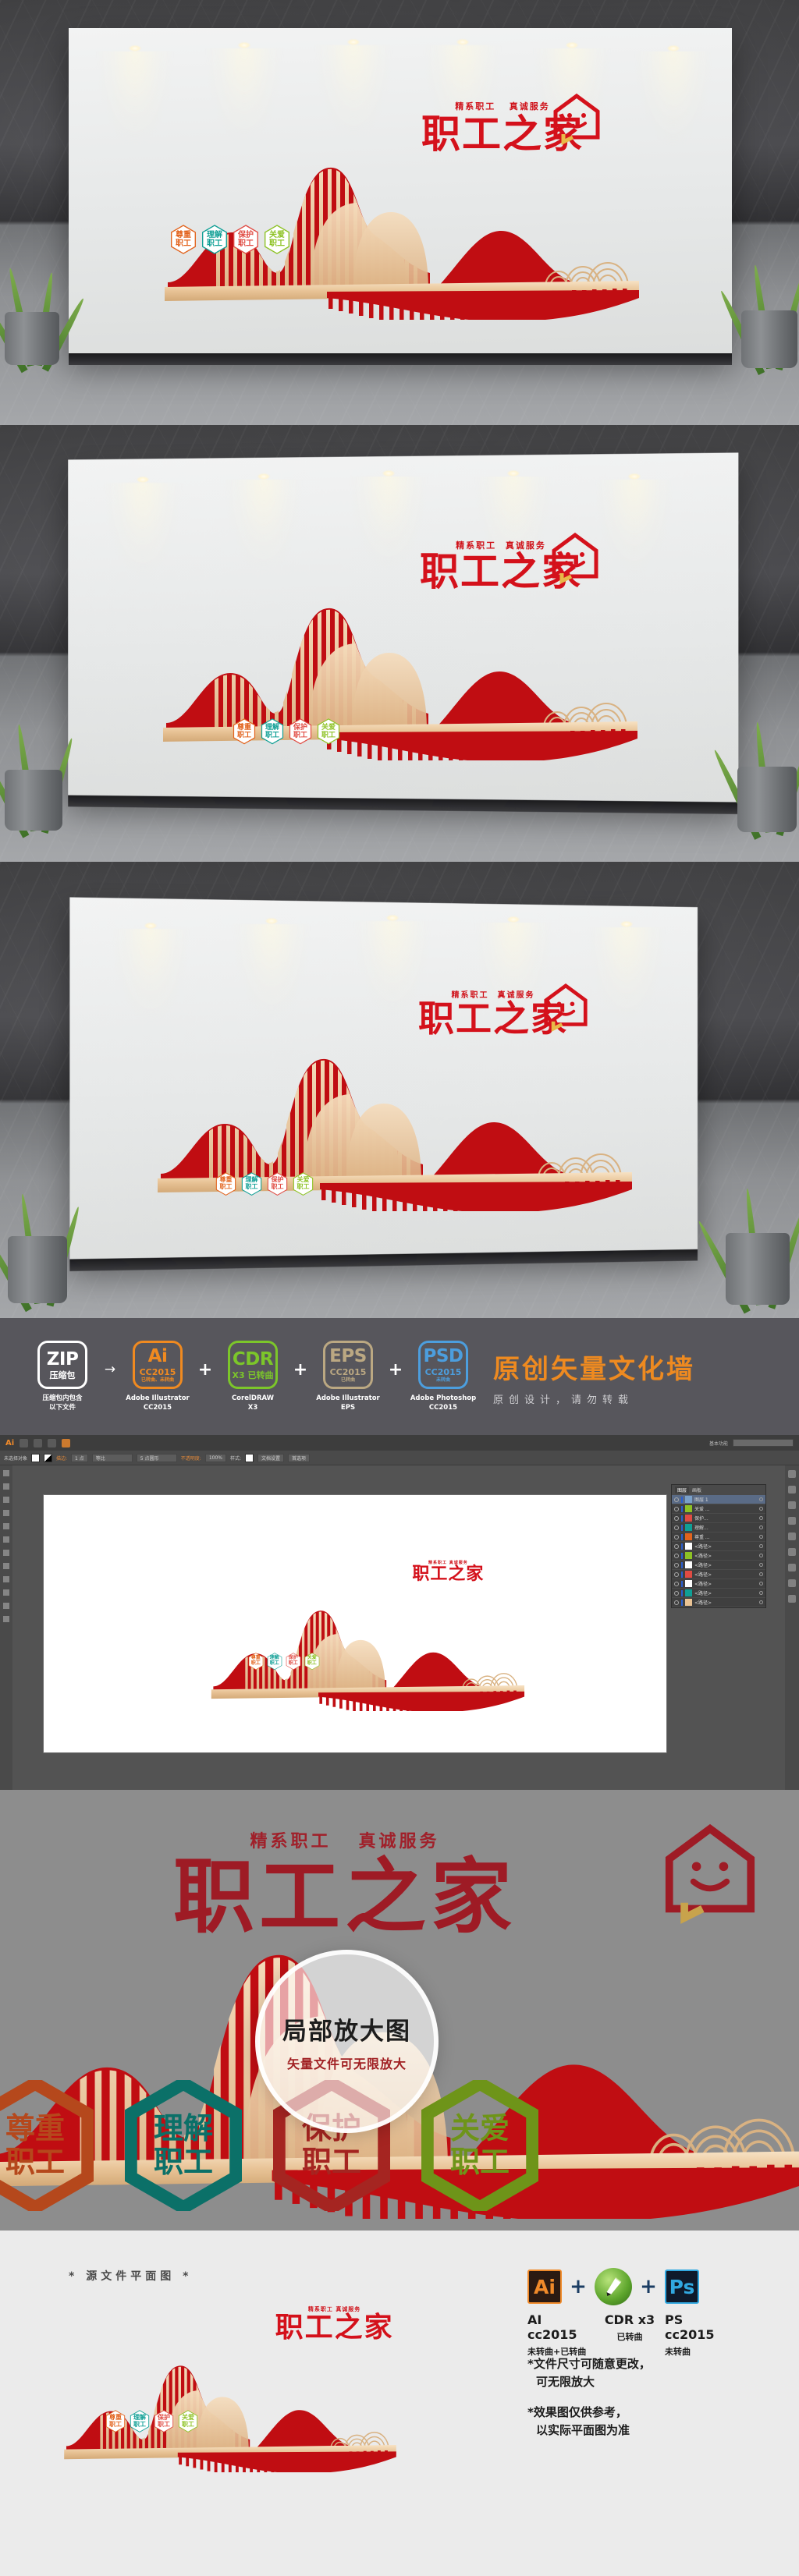  I want to click on format-caption: Adobe Illustrator EPS, so click(348, 1403).